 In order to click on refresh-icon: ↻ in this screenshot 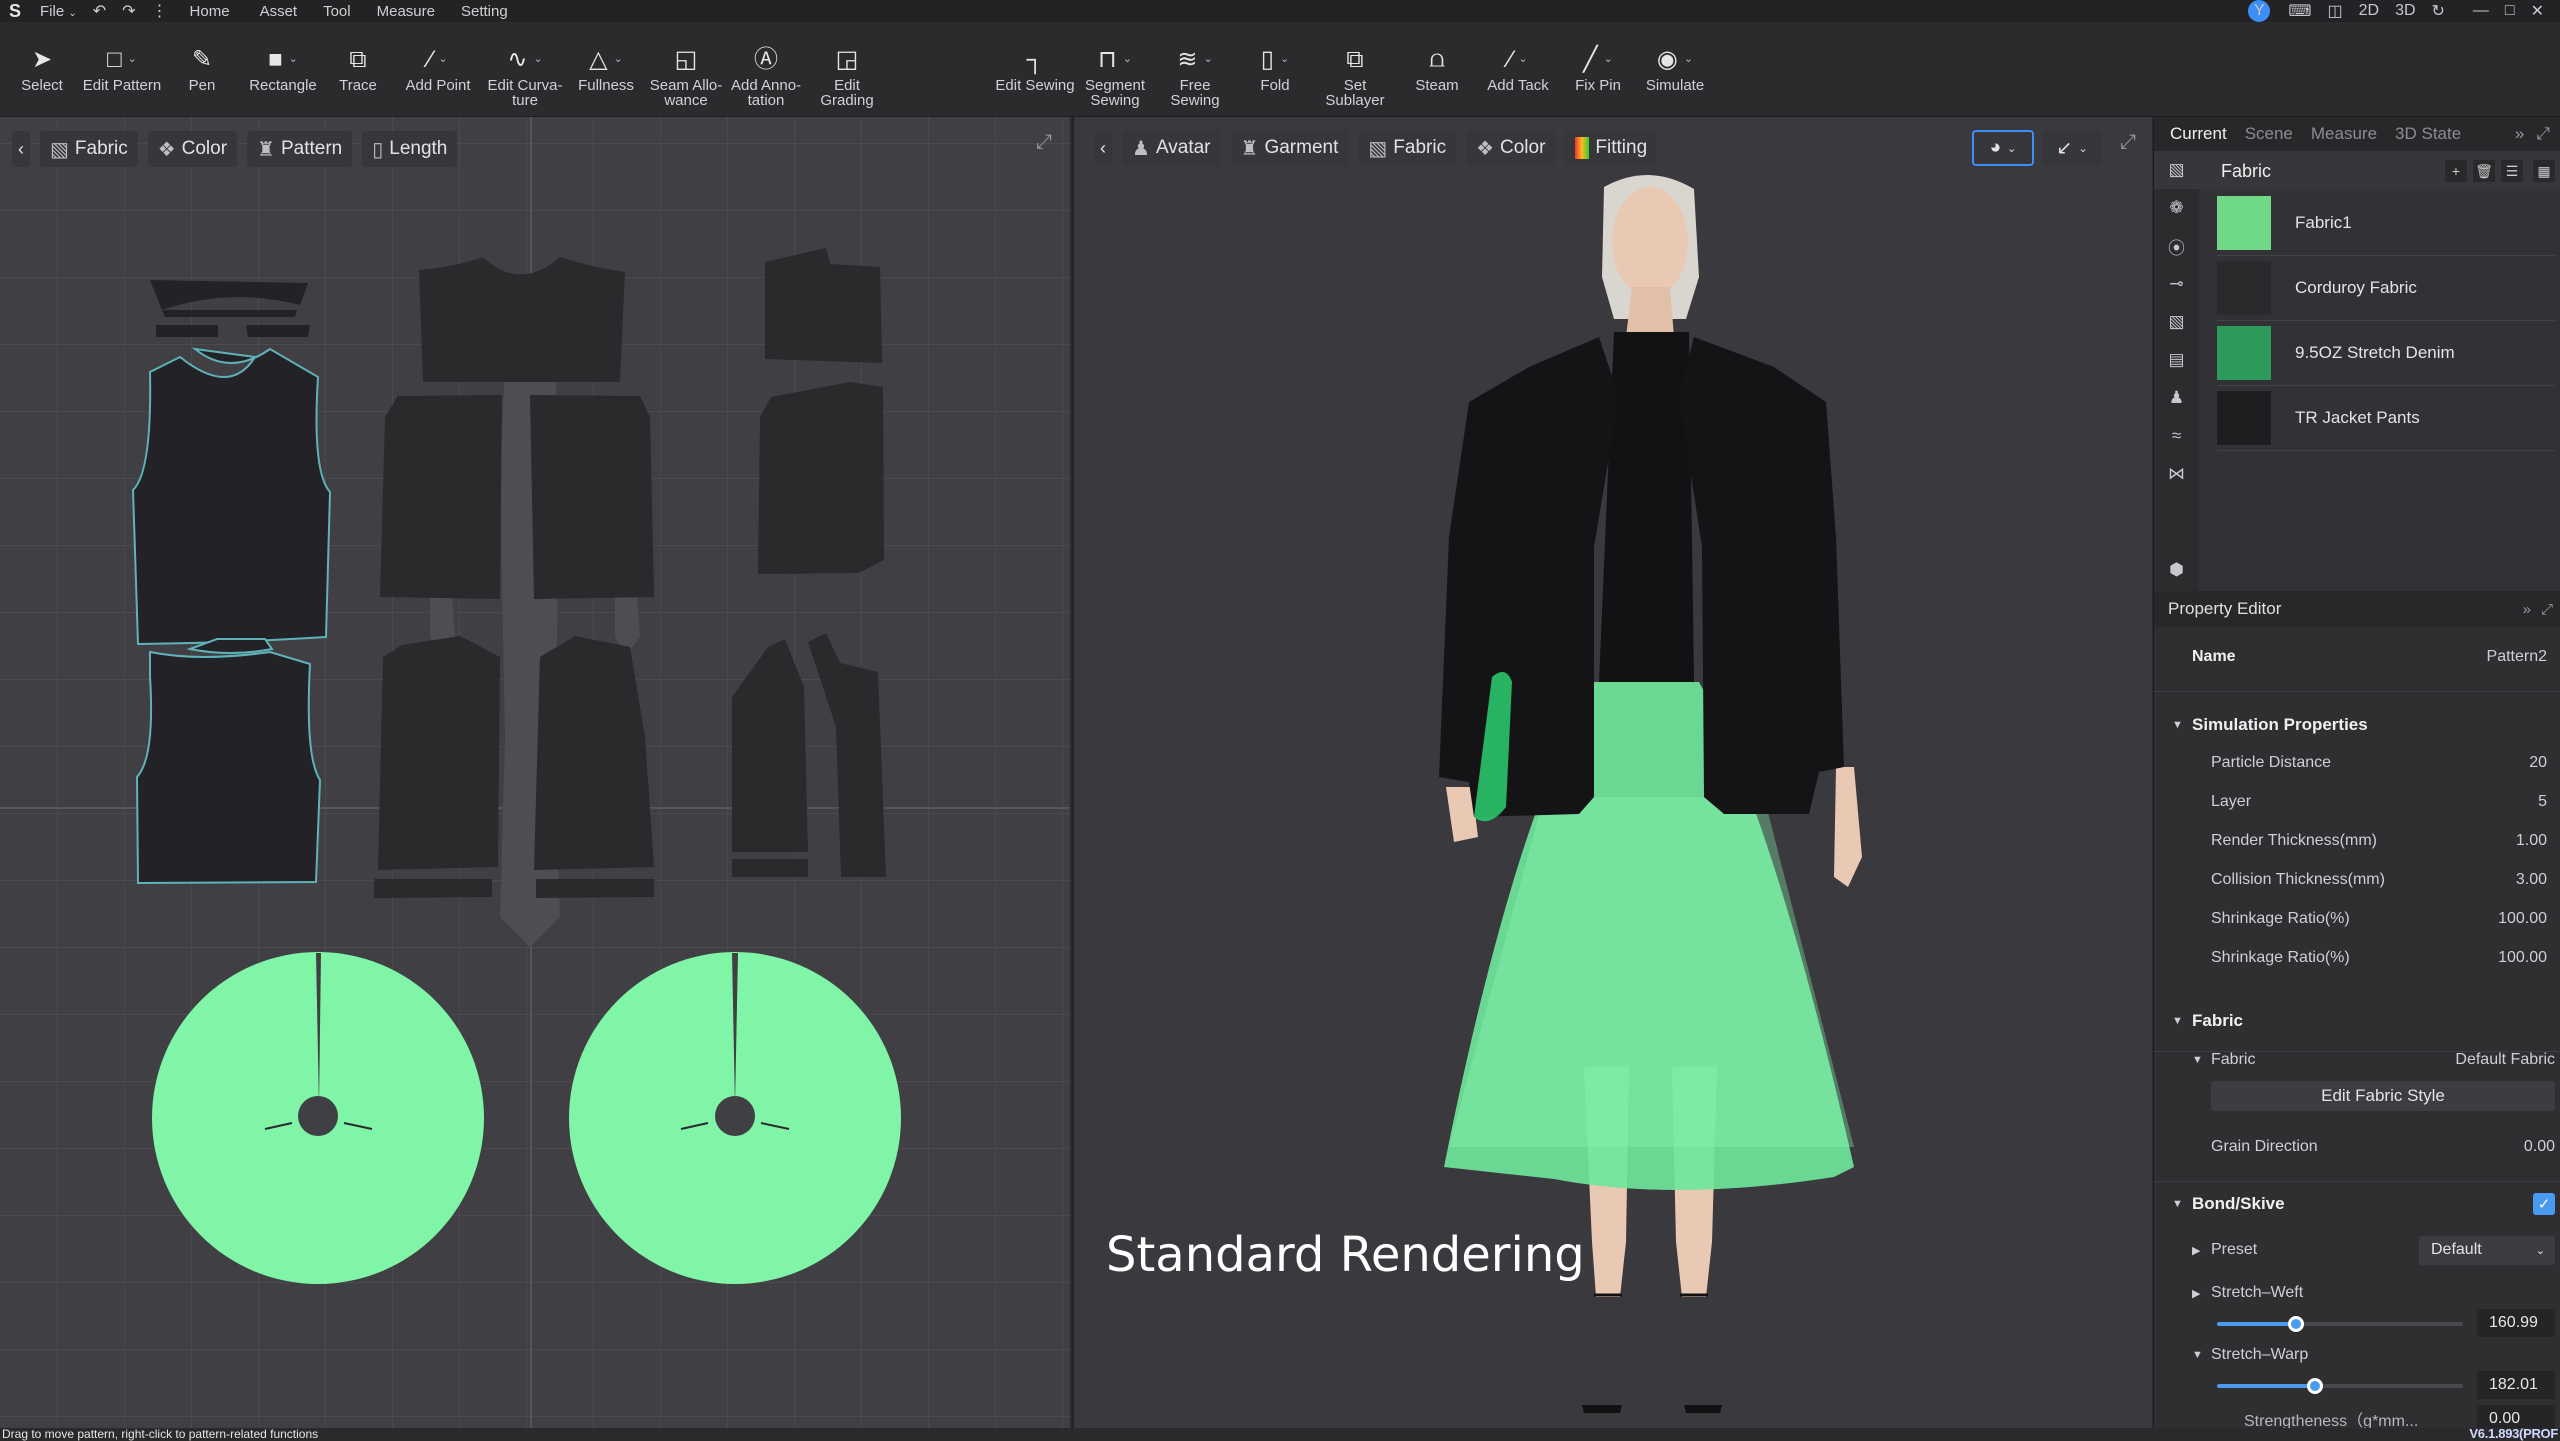, I will do `click(2438, 11)`.